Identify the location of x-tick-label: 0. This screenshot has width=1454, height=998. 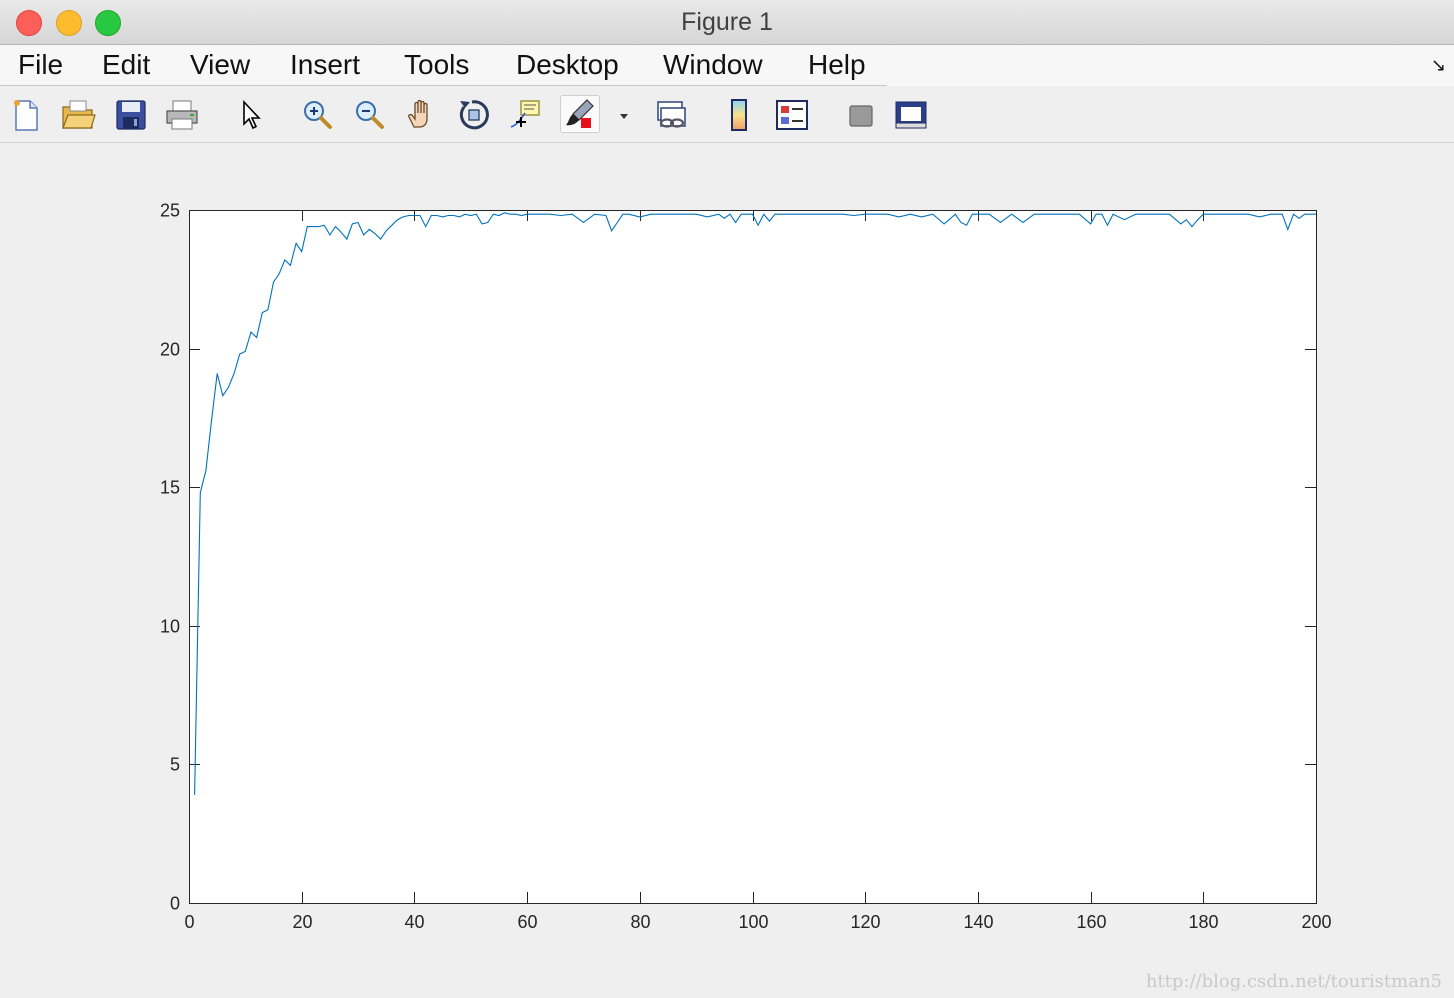
(189, 922).